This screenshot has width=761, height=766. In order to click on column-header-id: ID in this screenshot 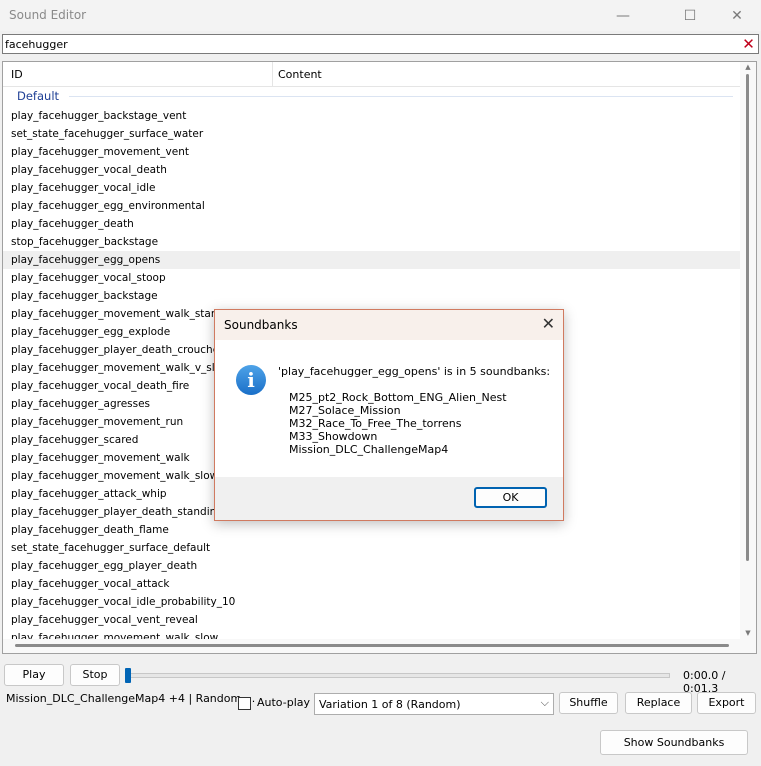, I will do `click(17, 74)`.